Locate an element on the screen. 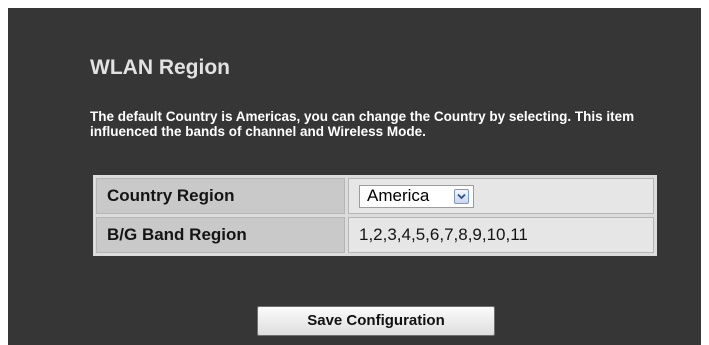  chevron-down-icon is located at coordinates (461, 196).